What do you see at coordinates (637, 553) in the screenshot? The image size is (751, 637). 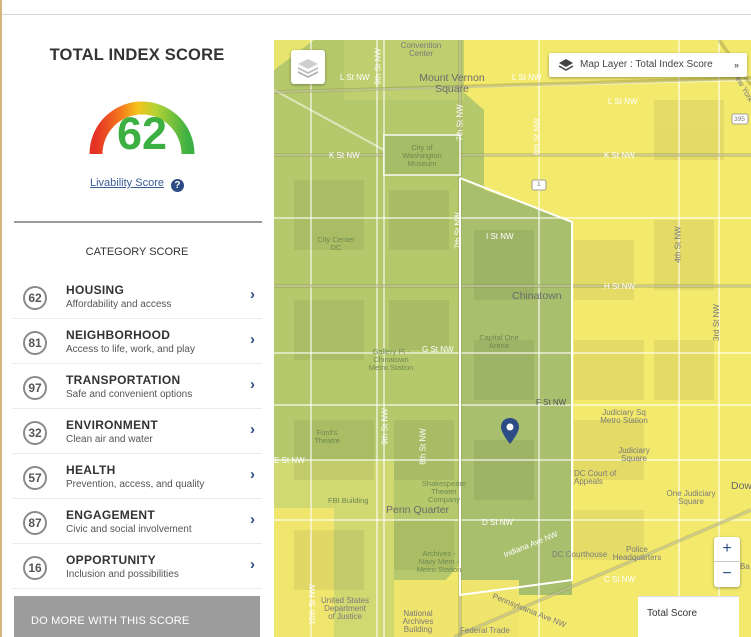 I see `map-label: Police Headquarters` at bounding box center [637, 553].